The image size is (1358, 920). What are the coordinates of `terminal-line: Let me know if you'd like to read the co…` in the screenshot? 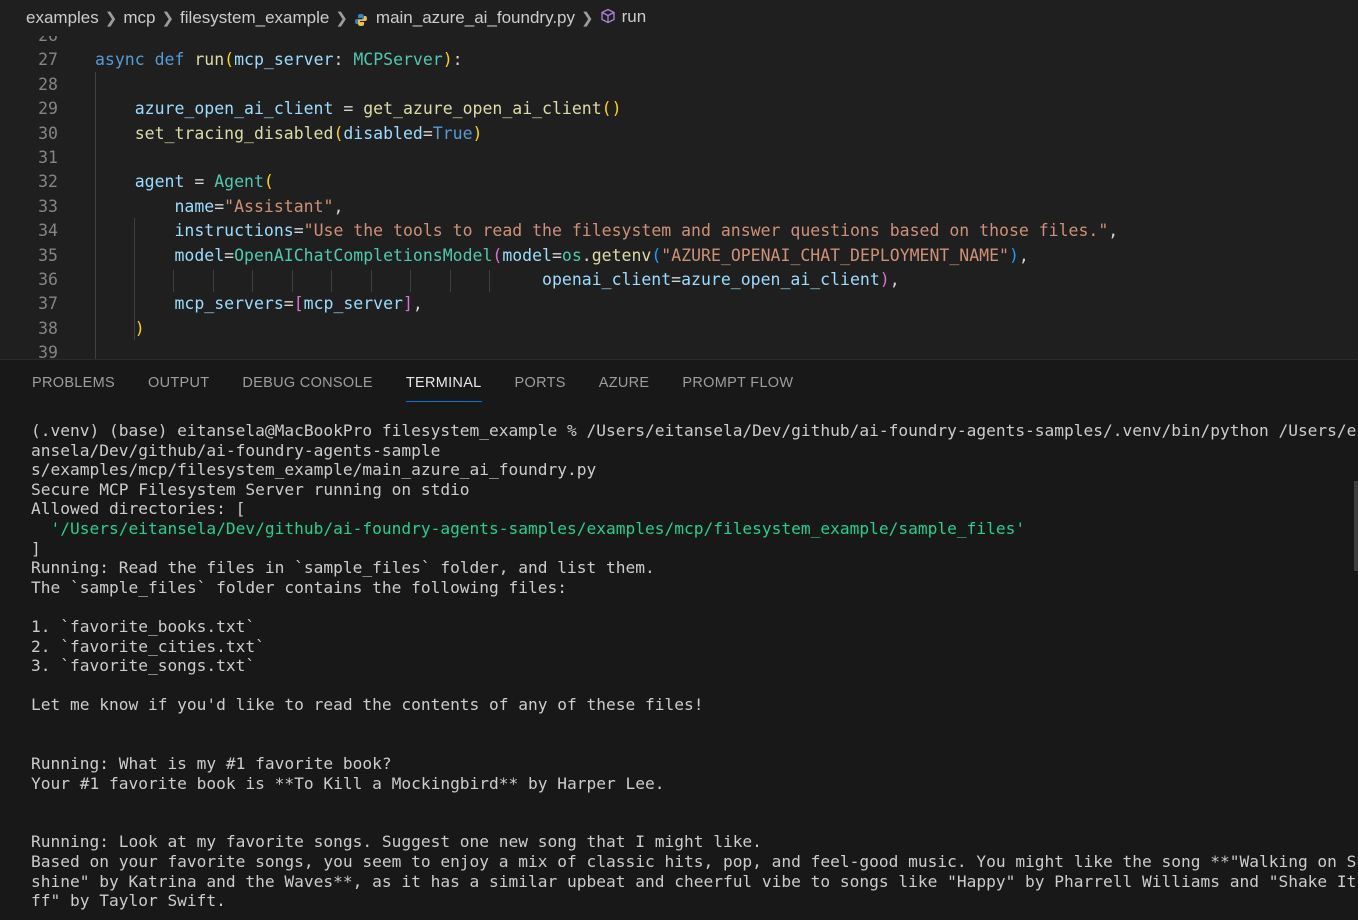 It's located at (686, 705).